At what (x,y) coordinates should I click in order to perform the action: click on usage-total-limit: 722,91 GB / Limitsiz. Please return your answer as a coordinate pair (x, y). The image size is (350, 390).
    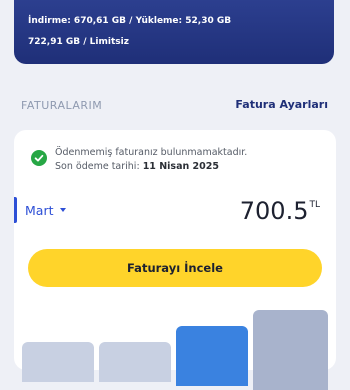
    Looking at the image, I should click on (78, 42).